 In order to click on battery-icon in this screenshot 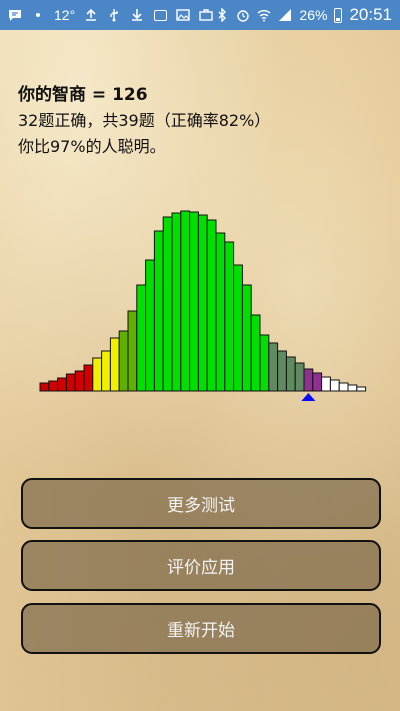, I will do `click(338, 15)`.